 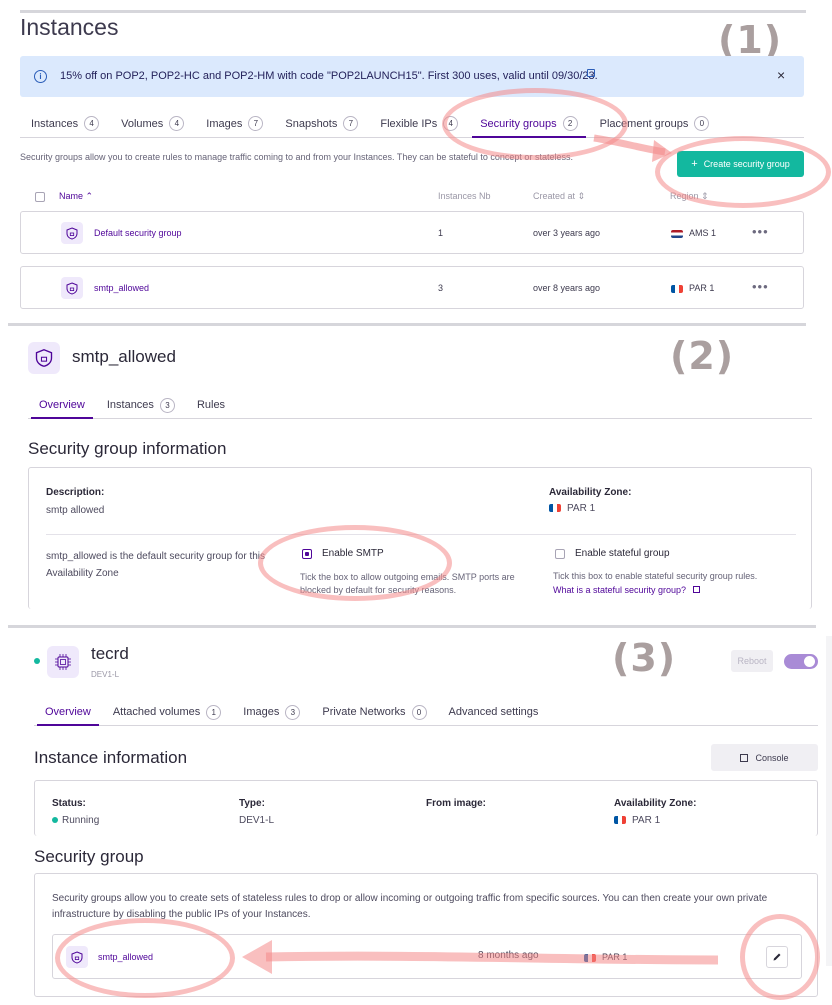 What do you see at coordinates (252, 803) in the screenshot?
I see `type-label: Type:` at bounding box center [252, 803].